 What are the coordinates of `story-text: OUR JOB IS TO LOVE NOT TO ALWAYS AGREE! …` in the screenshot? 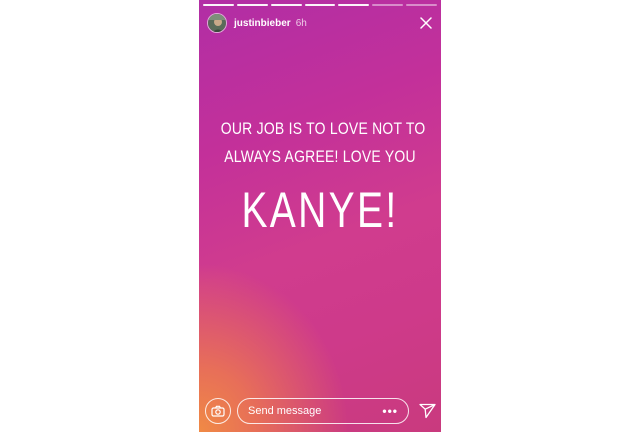 It's located at (323, 143).